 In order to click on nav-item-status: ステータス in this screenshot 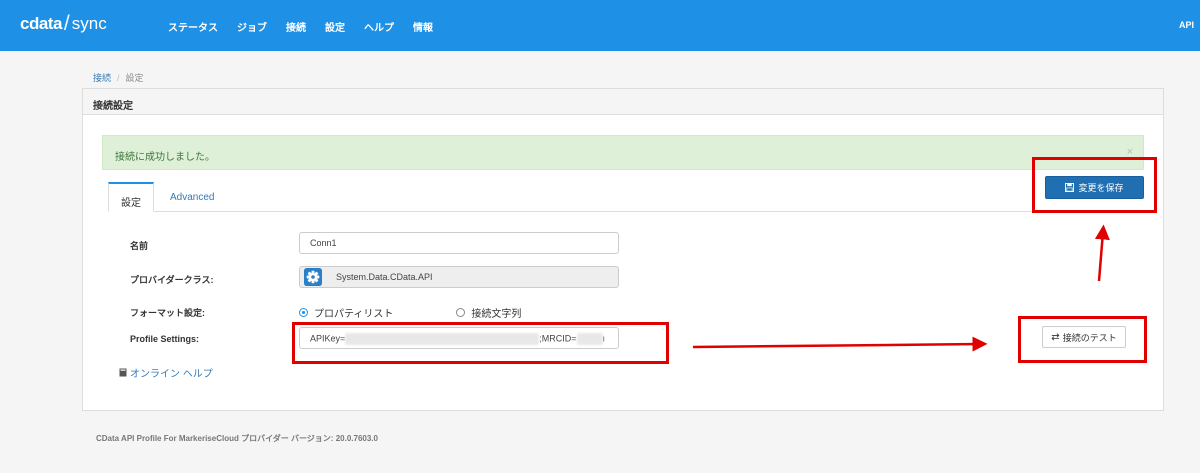, I will do `click(193, 26)`.